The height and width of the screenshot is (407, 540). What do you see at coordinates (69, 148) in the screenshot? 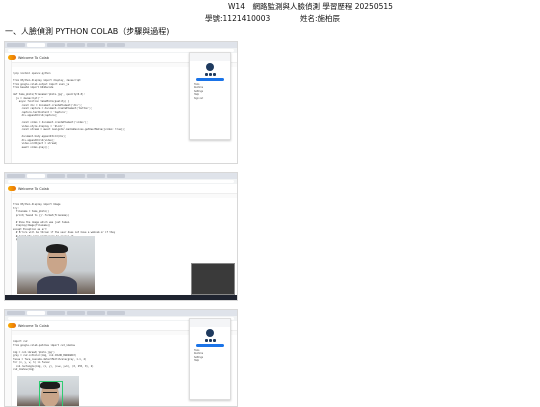
I see `code-line: await video.play();` at bounding box center [69, 148].